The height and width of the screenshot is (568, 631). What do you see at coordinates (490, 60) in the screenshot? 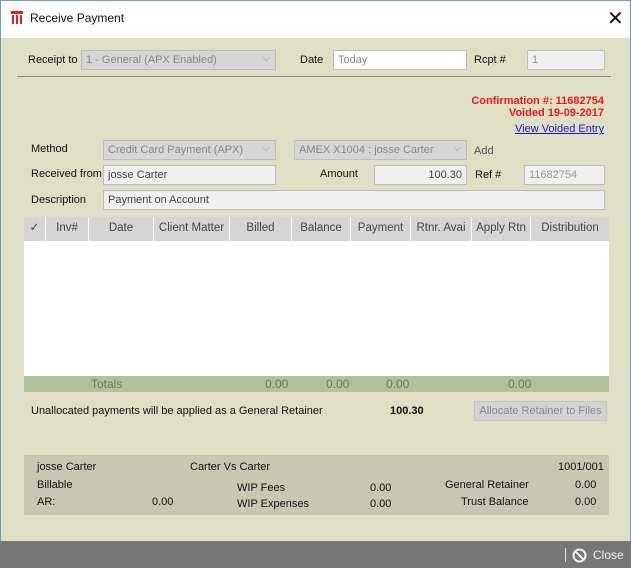
I see `rcpt-label: Rcpt #` at bounding box center [490, 60].